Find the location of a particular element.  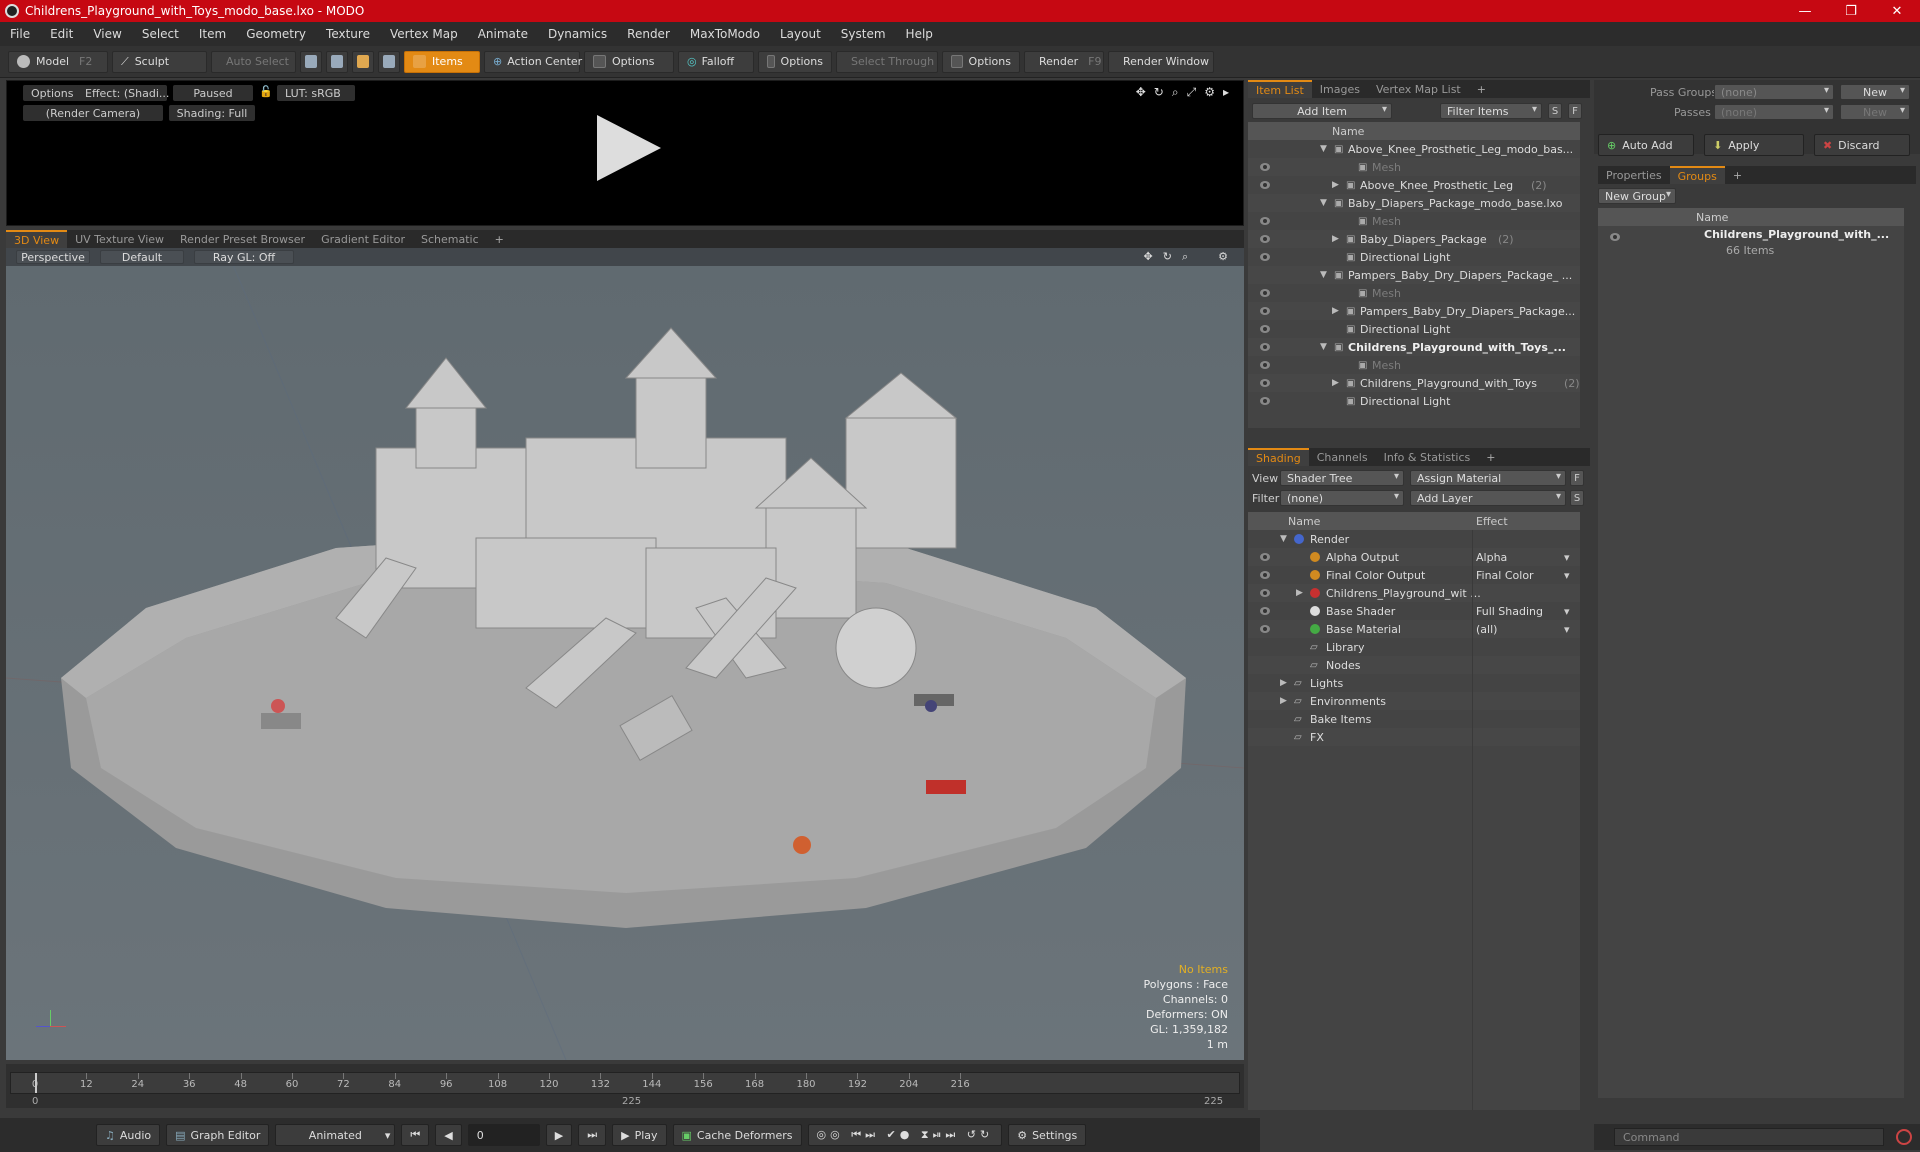

menu-item-file: File is located at coordinates (20, 34).